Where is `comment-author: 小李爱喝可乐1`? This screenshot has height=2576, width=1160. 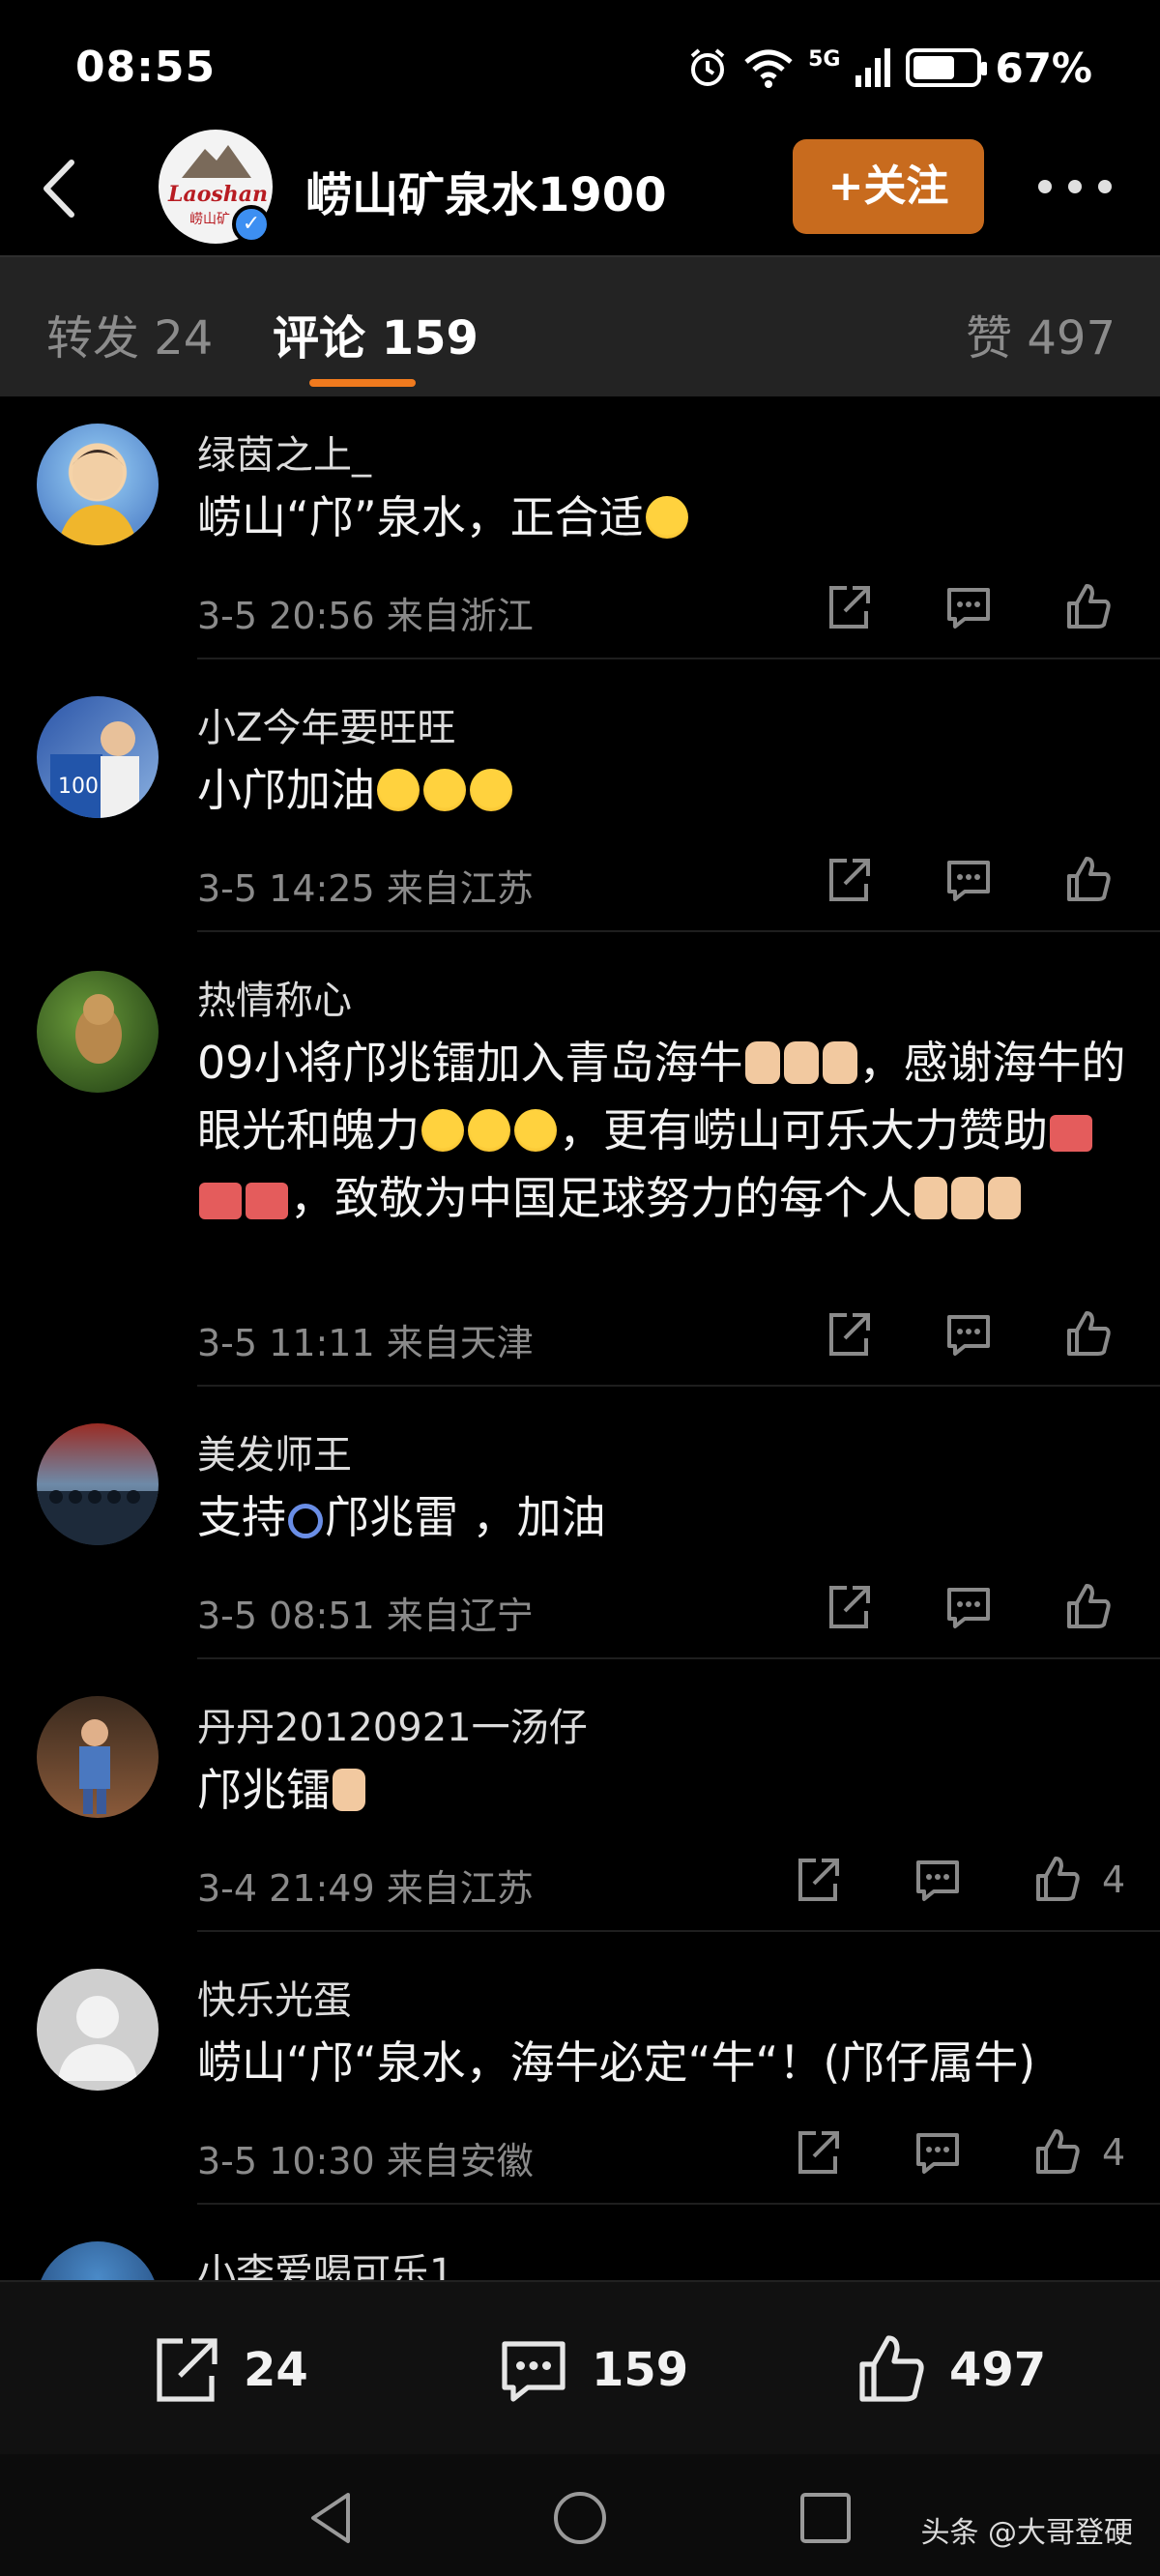
comment-author: 小李爱喝可乐1 is located at coordinates (325, 2260).